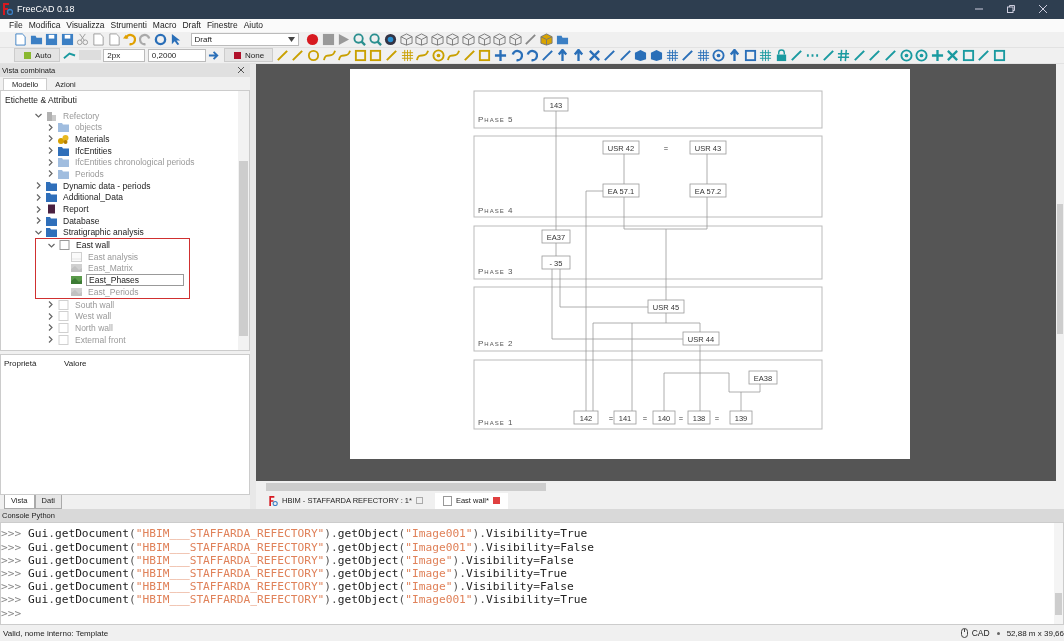 This screenshot has width=1064, height=641. Describe the element at coordinates (556, 250) in the screenshot. I see `connector-line` at that location.